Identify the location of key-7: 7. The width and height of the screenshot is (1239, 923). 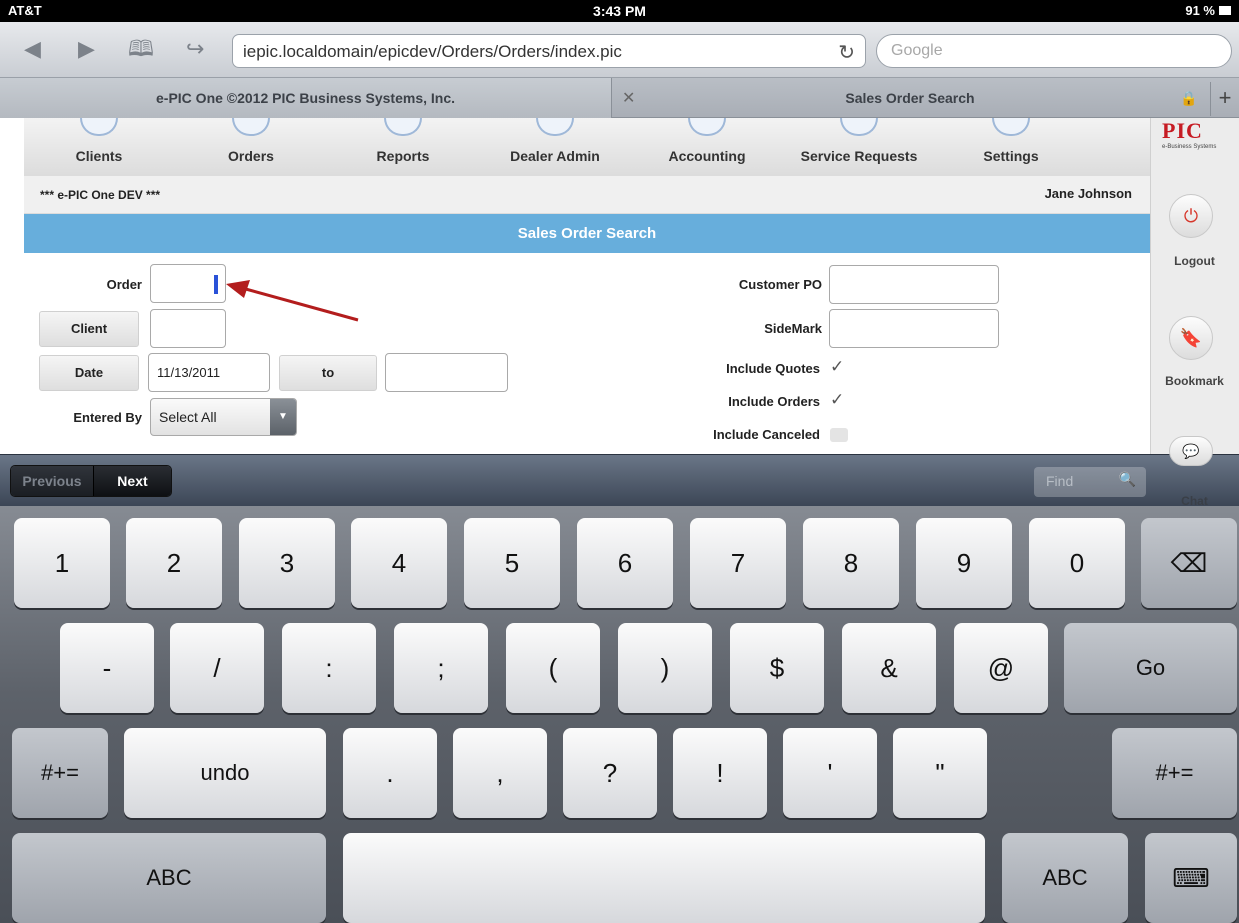
(738, 563).